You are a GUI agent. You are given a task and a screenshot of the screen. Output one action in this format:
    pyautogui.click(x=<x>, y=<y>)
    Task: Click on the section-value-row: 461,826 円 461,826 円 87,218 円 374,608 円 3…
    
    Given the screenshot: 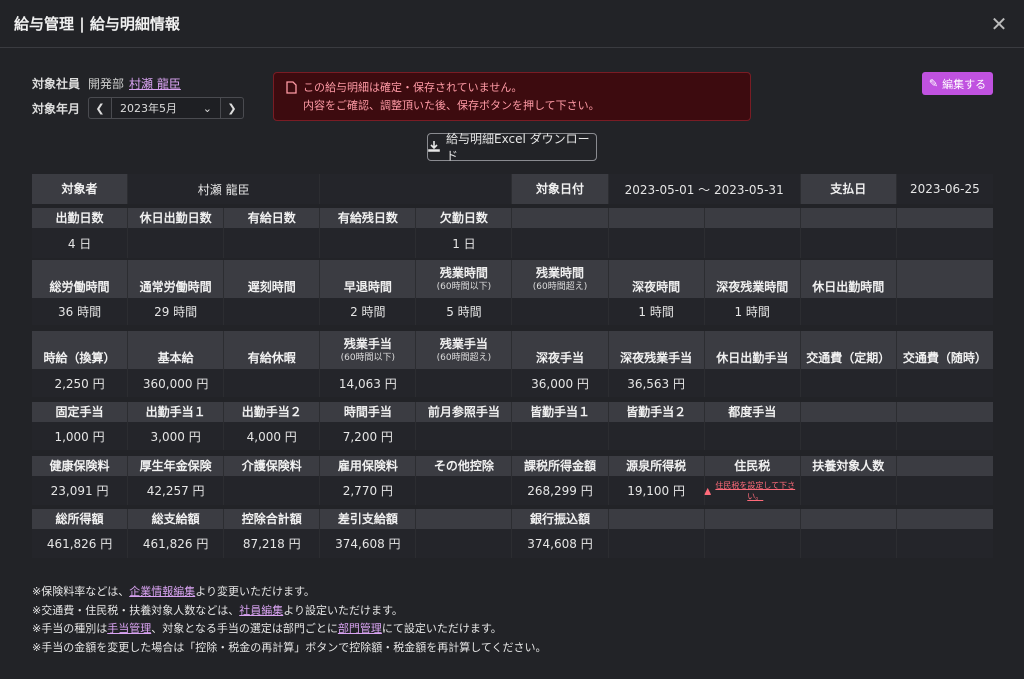 What is the action you would take?
    pyautogui.click(x=512, y=543)
    